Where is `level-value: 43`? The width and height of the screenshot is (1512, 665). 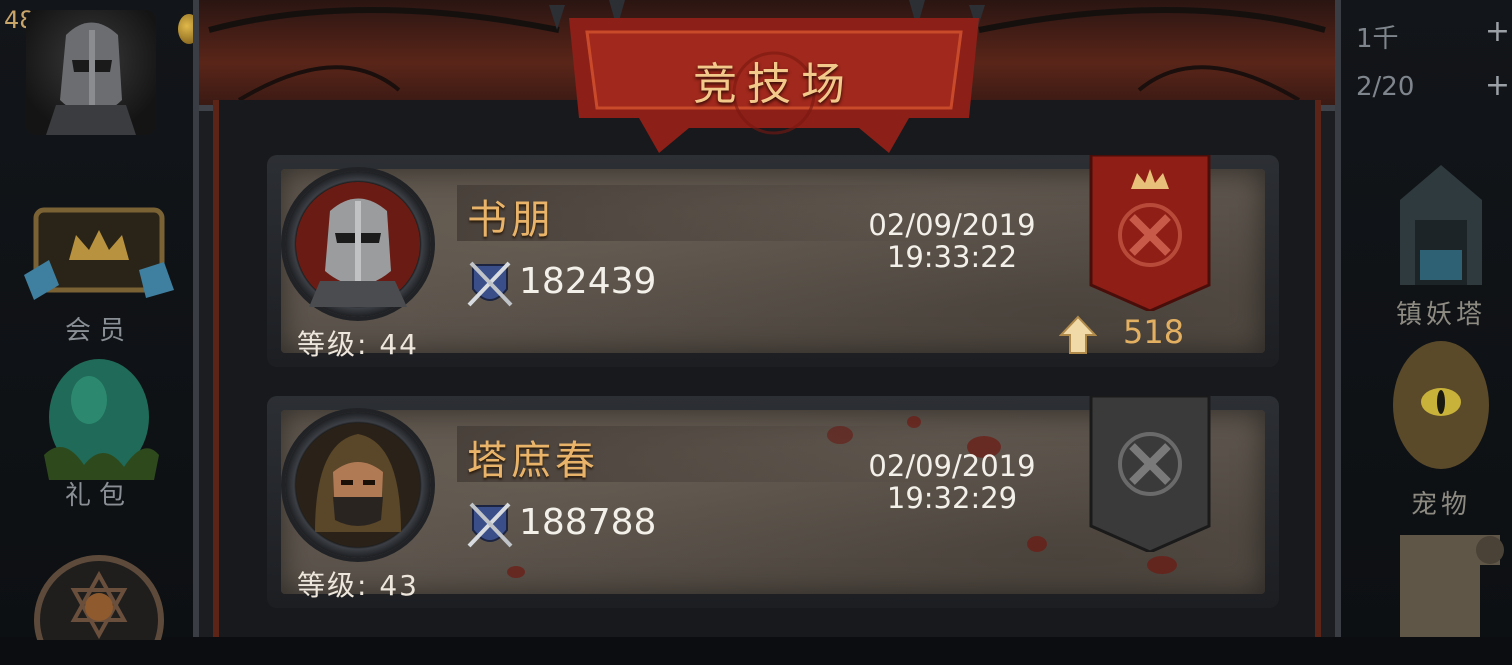 level-value: 43 is located at coordinates (399, 585).